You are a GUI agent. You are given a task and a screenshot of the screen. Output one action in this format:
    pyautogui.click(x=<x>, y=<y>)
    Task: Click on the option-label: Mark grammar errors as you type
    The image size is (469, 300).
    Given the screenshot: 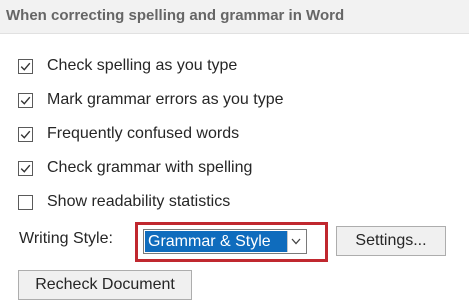 What is the action you would take?
    pyautogui.click(x=165, y=99)
    